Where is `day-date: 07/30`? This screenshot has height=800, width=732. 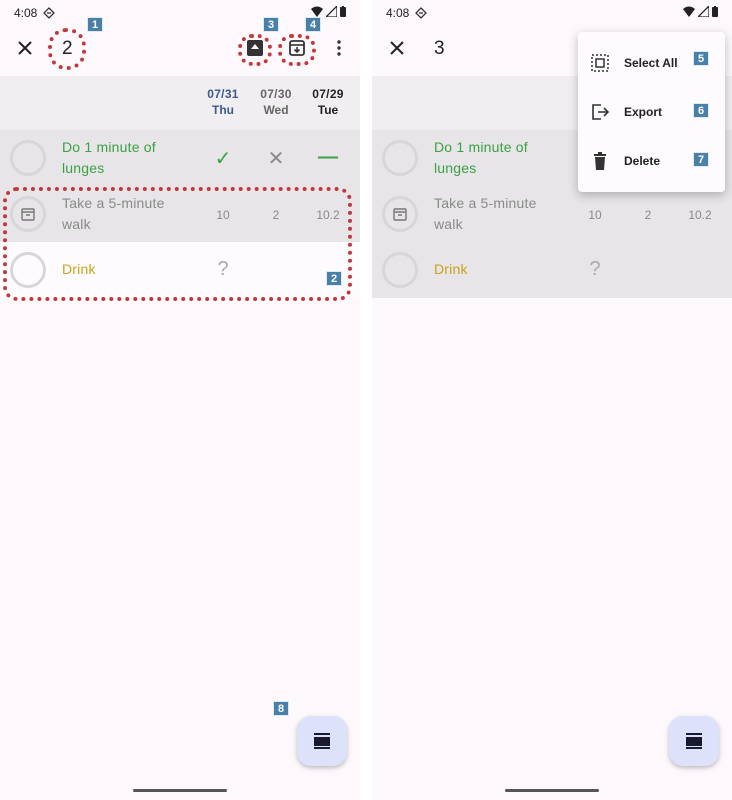 day-date: 07/30 is located at coordinates (276, 94).